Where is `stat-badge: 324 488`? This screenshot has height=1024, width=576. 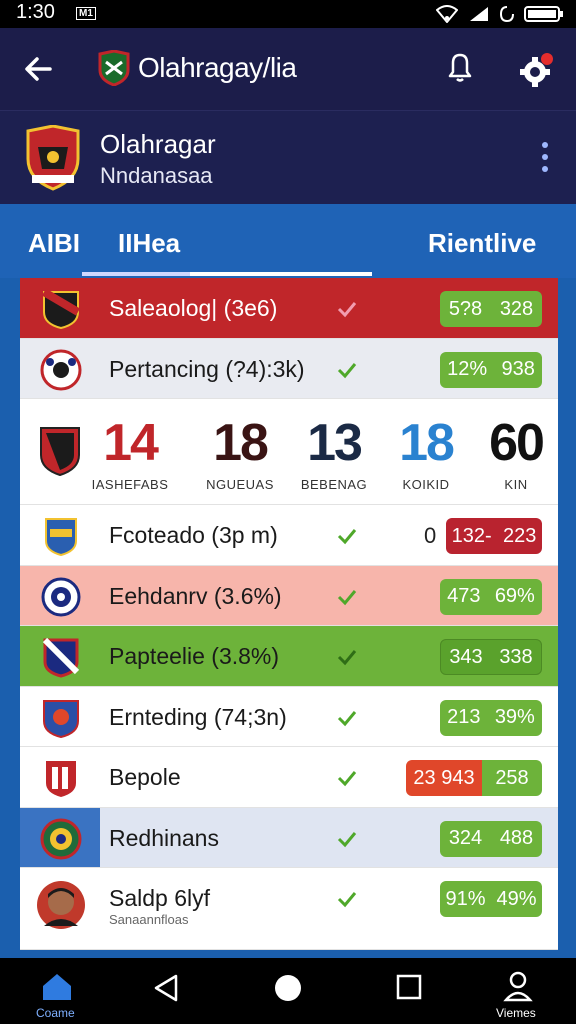
stat-badge: 324 488 is located at coordinates (491, 838).